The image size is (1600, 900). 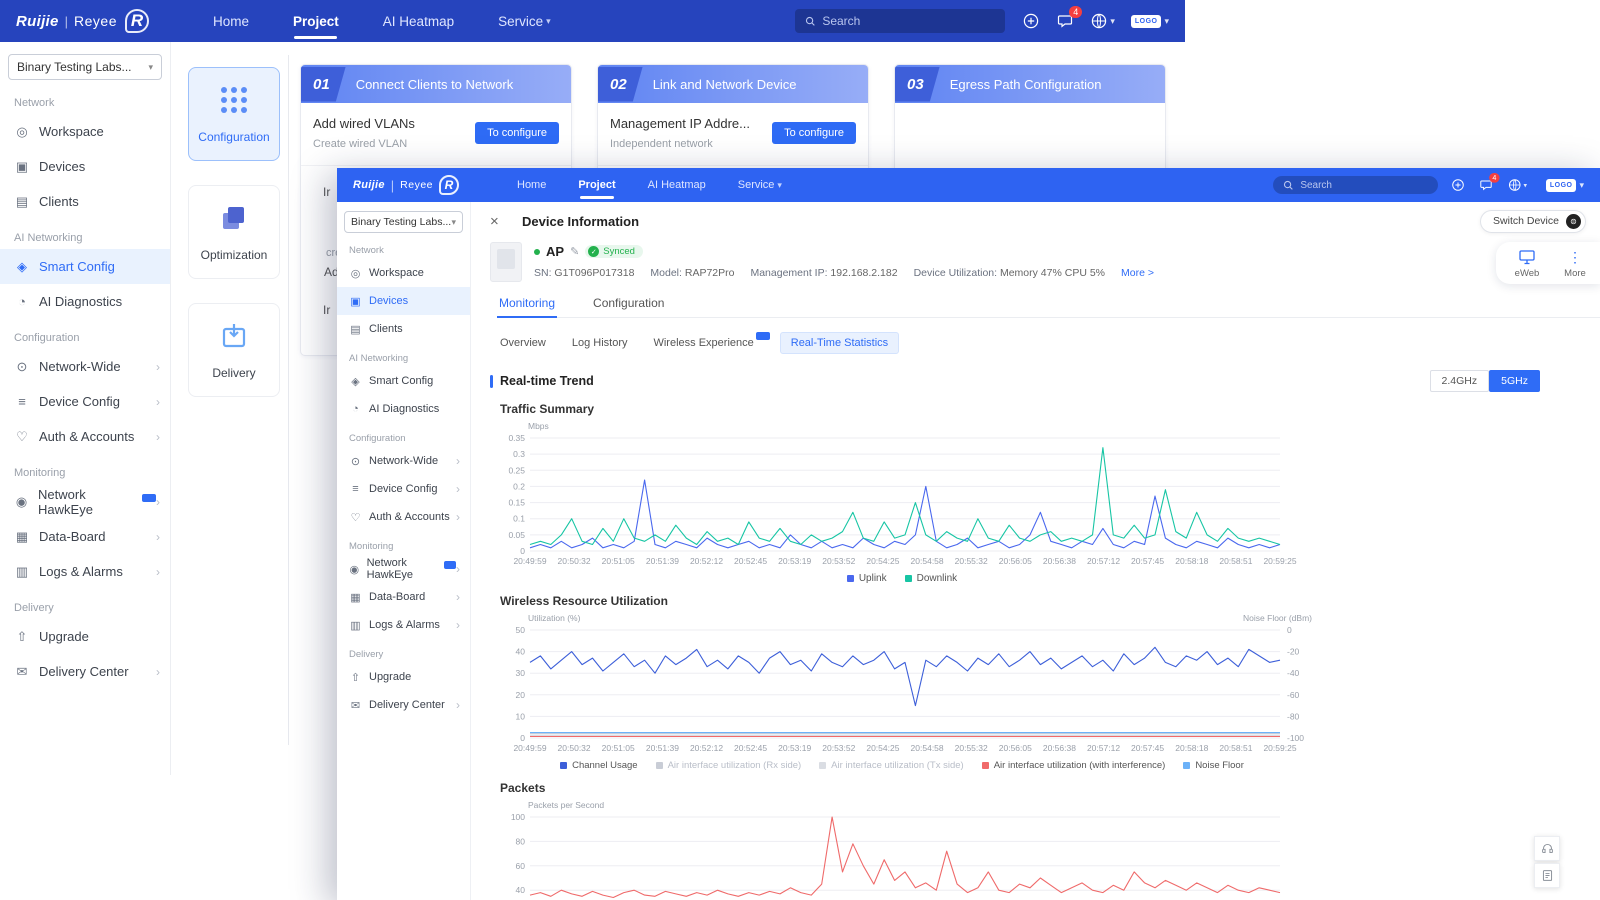 What do you see at coordinates (599, 765) in the screenshot?
I see `legend-channel-usage: Channel Usage` at bounding box center [599, 765].